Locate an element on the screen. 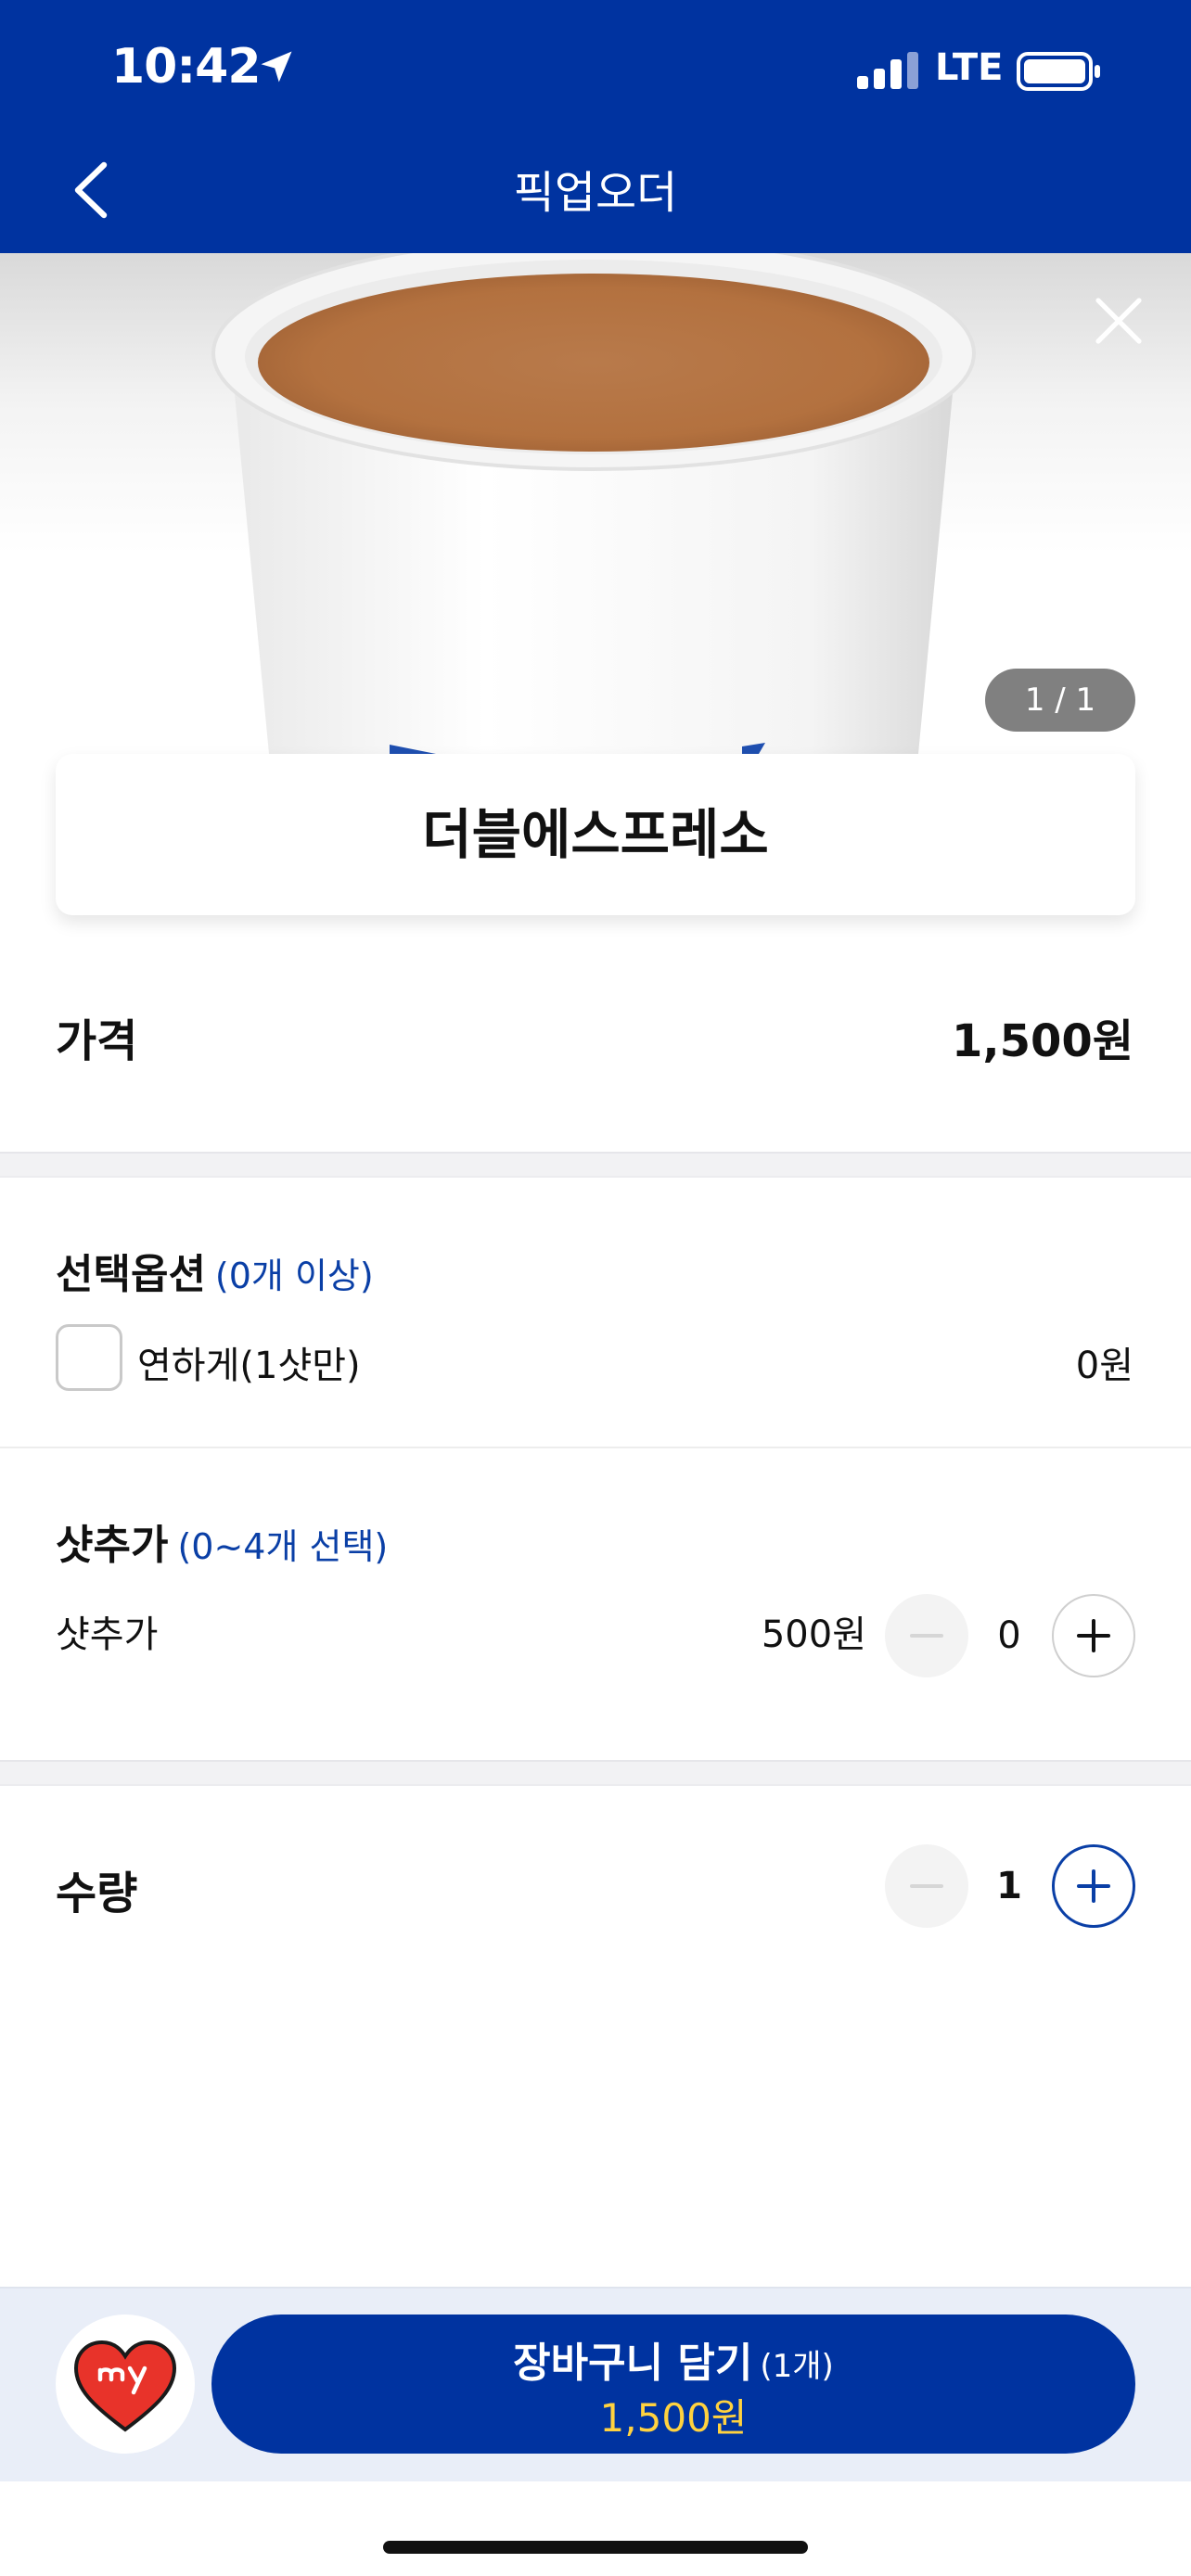 The image size is (1191, 2576). battery-icon is located at coordinates (1058, 71).